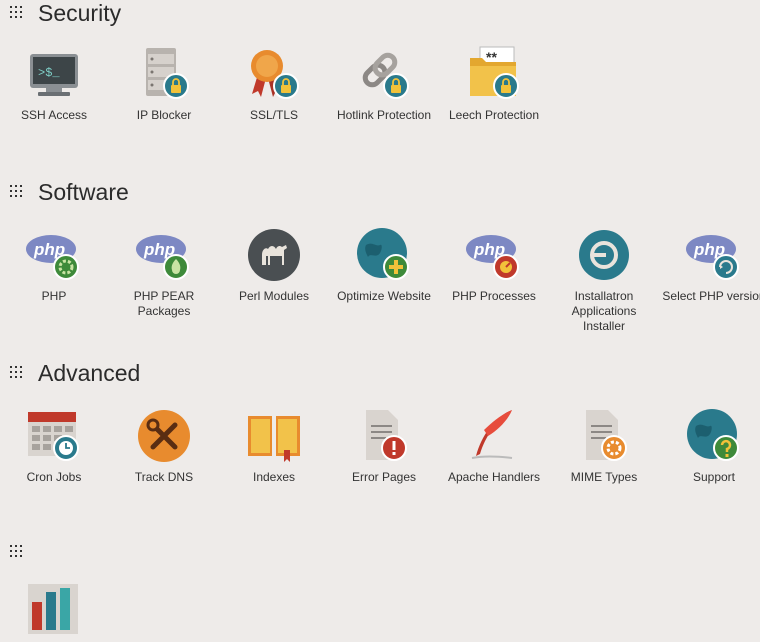 The image size is (760, 642). Describe the element at coordinates (711, 296) in the screenshot. I see `item-label: Select PHP version` at that location.